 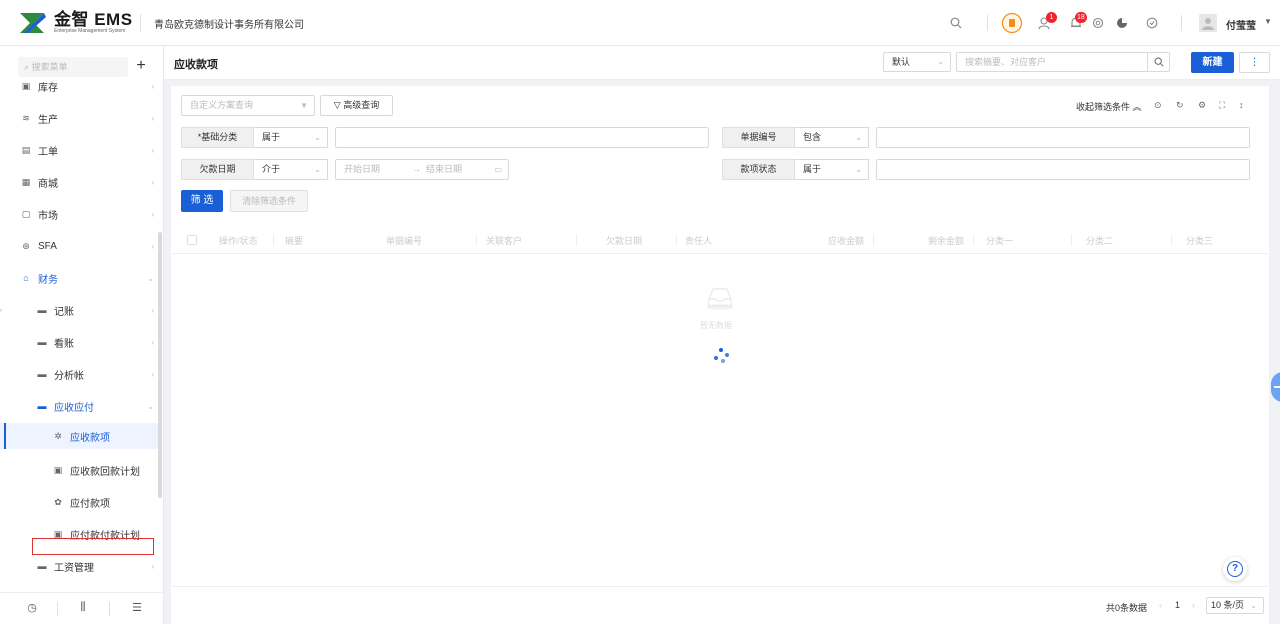 I want to click on sidebar-item-finance: ⌂ 财务 ⌄, so click(x=79, y=278).